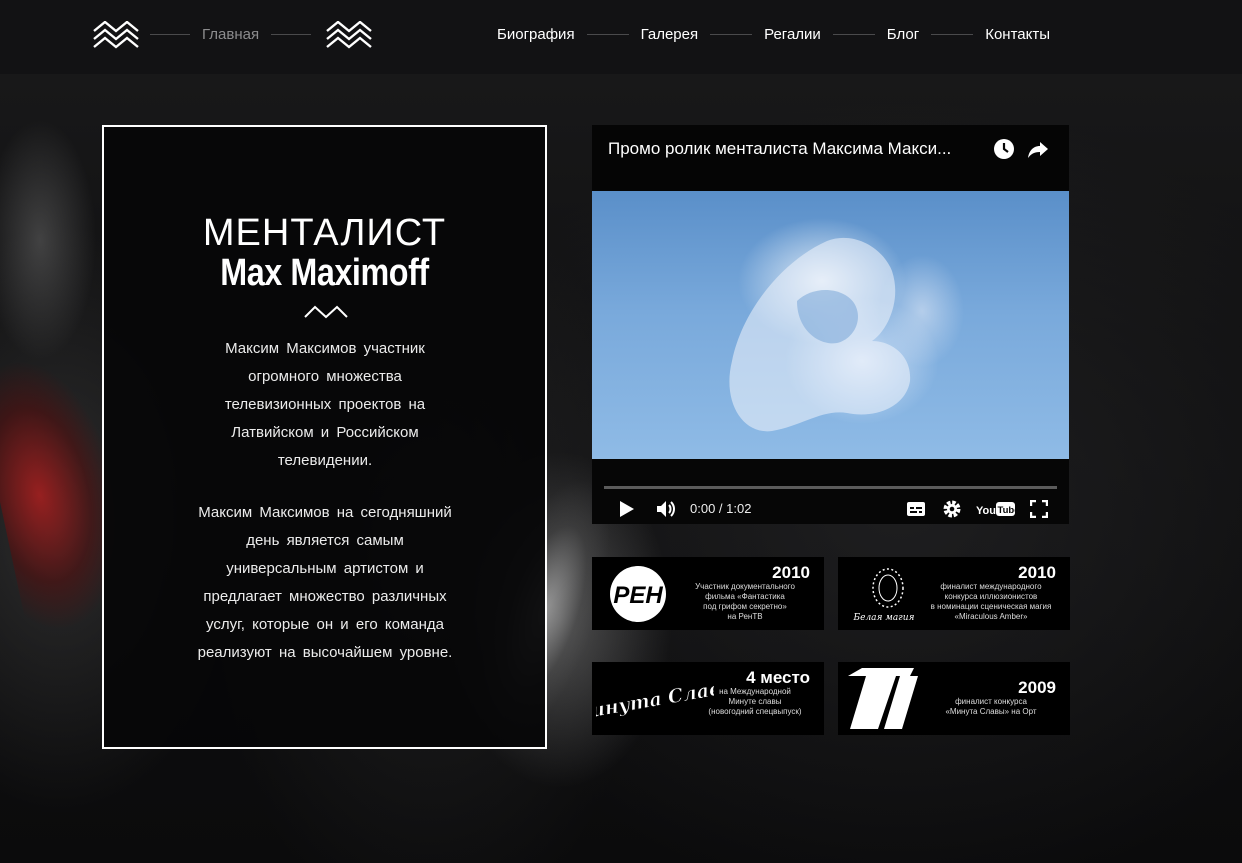  What do you see at coordinates (325, 652) in the screenshot?
I see `text-line: реализуют на высочайшем уровне.` at bounding box center [325, 652].